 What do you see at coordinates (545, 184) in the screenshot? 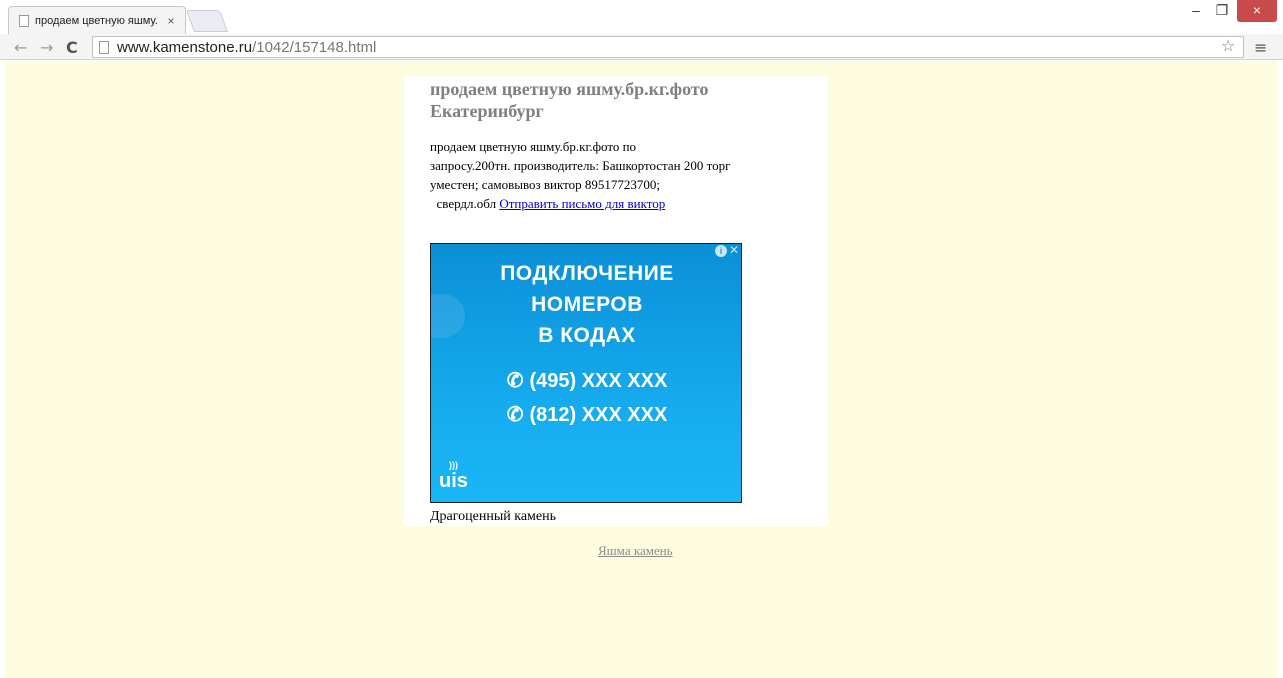
I see `description-line: уместен; самовывоз виктор 89517723700;` at bounding box center [545, 184].